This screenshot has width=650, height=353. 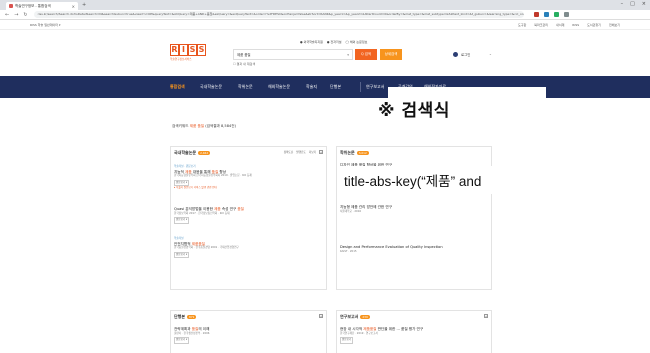 I want to click on utility-link: RISS, so click(x=575, y=25).